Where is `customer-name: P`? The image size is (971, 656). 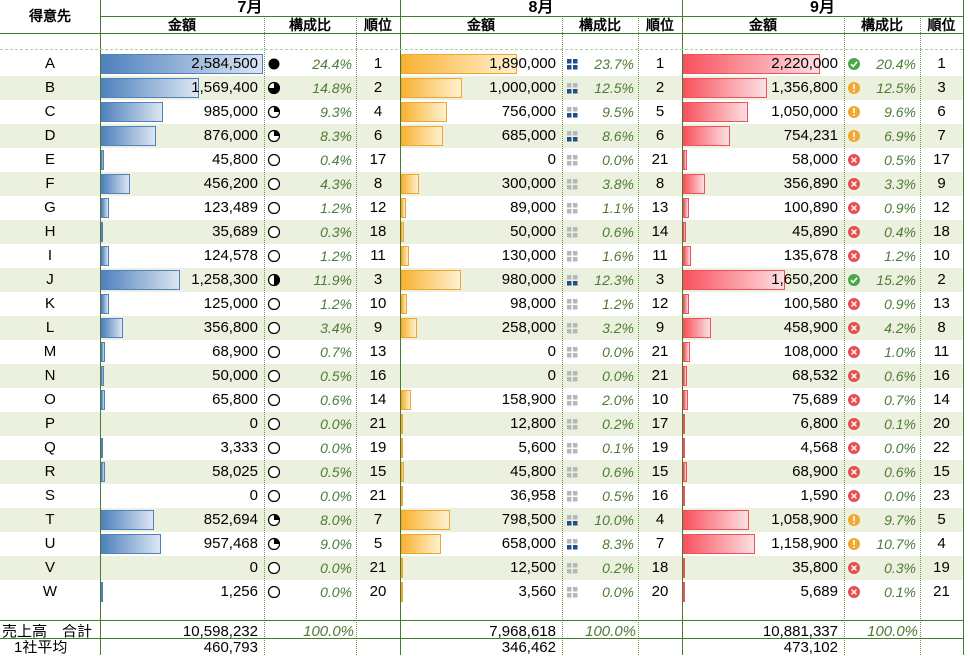 customer-name: P is located at coordinates (50, 424).